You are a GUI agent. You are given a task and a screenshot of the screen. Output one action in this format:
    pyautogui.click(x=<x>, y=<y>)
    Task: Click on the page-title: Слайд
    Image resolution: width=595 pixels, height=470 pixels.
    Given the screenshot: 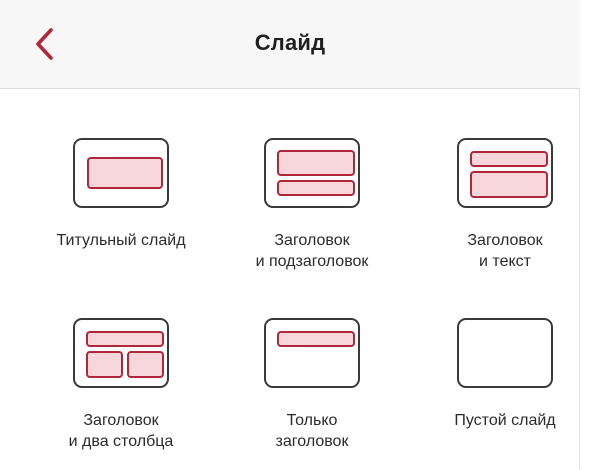 What is the action you would take?
    pyautogui.click(x=290, y=42)
    